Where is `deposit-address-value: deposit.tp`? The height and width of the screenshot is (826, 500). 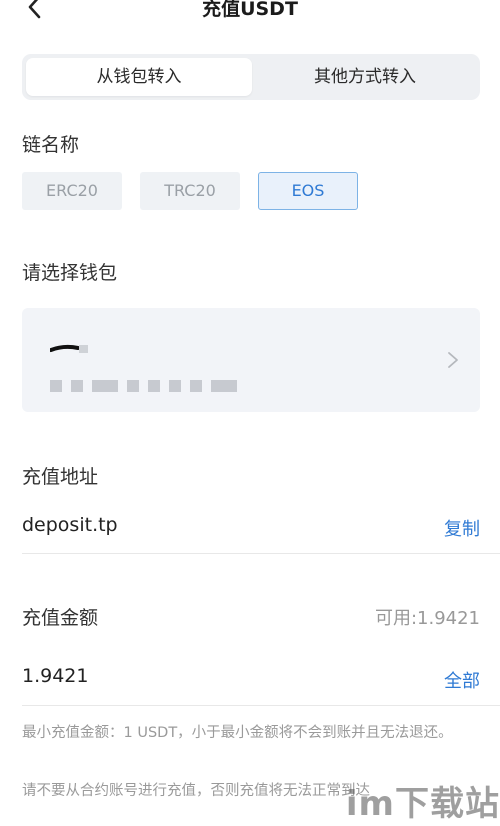
deposit-address-value: deposit.tp is located at coordinates (70, 525).